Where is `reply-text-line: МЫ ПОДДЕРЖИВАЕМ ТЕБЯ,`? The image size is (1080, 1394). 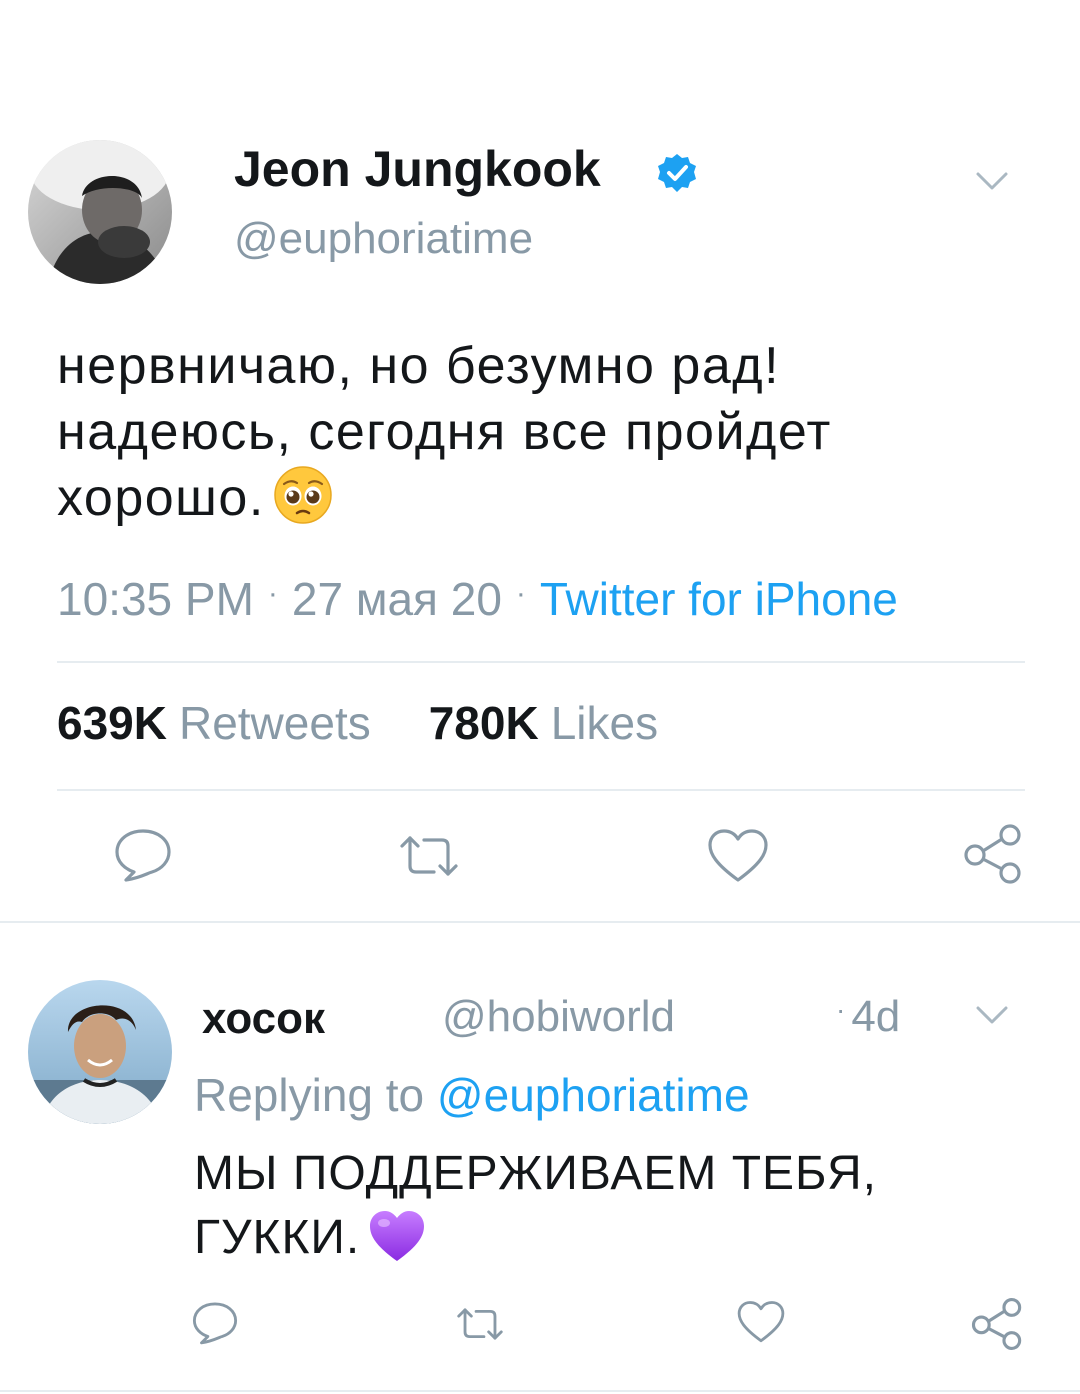
reply-text-line: МЫ ПОДДЕРЖИВАЕМ ТЕБЯ, is located at coordinates (535, 1173).